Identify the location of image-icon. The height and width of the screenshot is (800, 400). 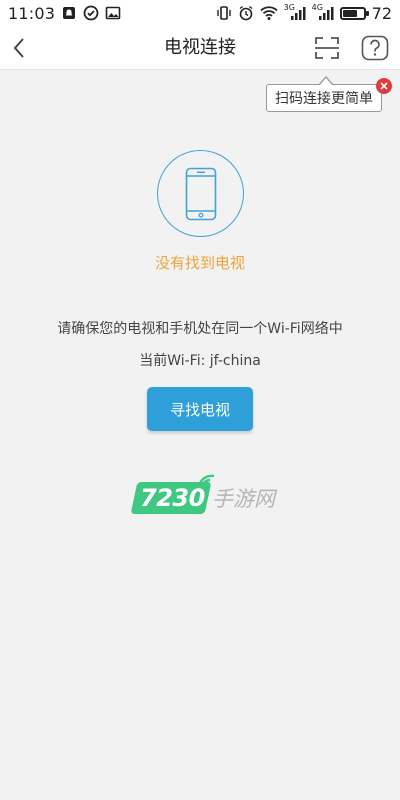
(113, 13).